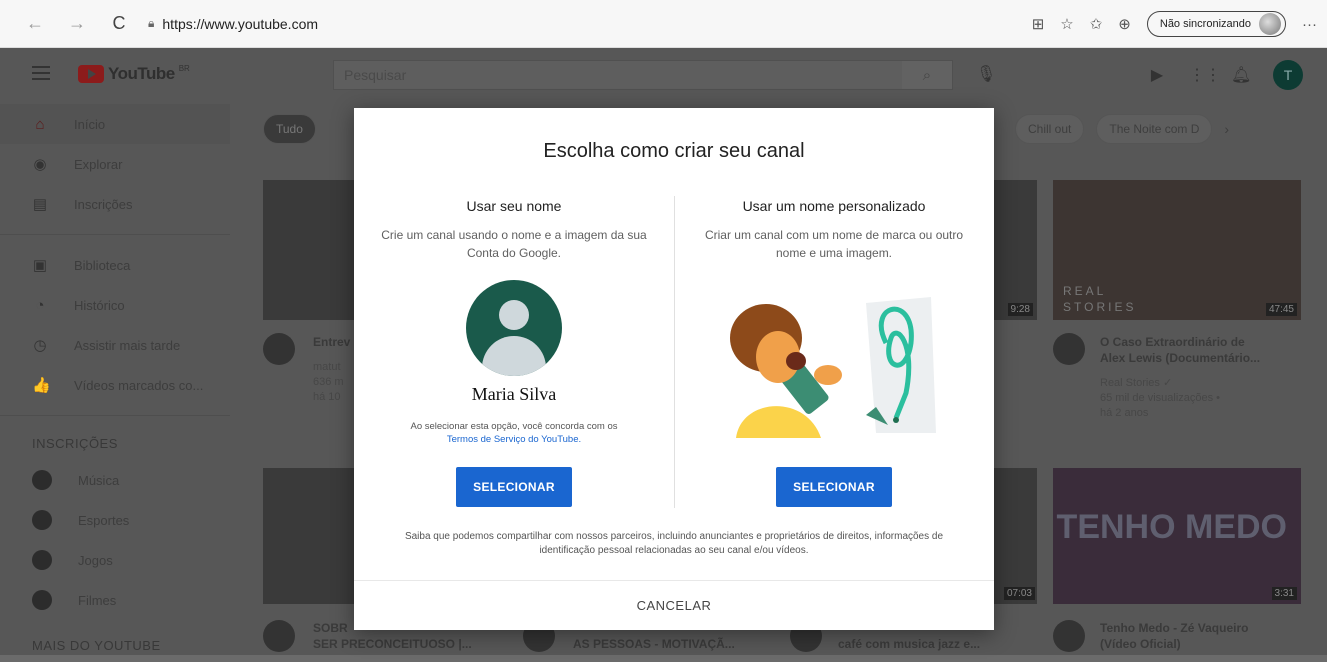 The width and height of the screenshot is (1327, 662). I want to click on option-title: Usar um nome personalizado, so click(834, 206).